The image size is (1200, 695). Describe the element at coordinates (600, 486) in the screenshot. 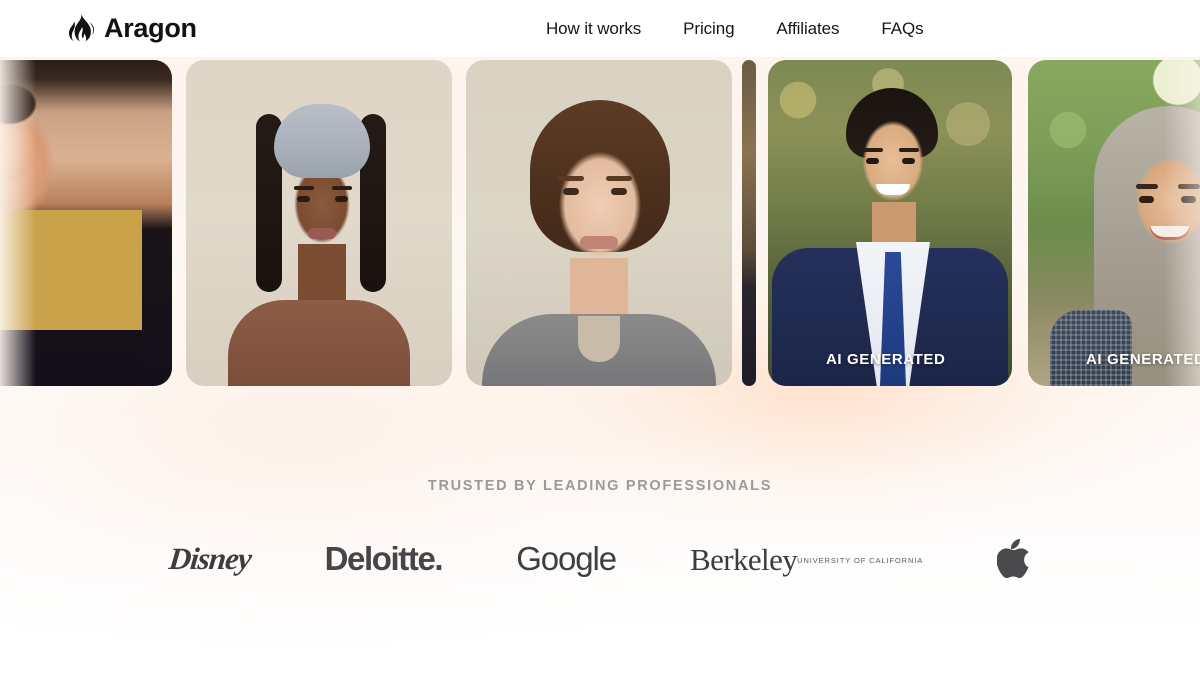

I see `trusted-heading: TRUSTED BY LEADING PROFESSIONALS` at that location.